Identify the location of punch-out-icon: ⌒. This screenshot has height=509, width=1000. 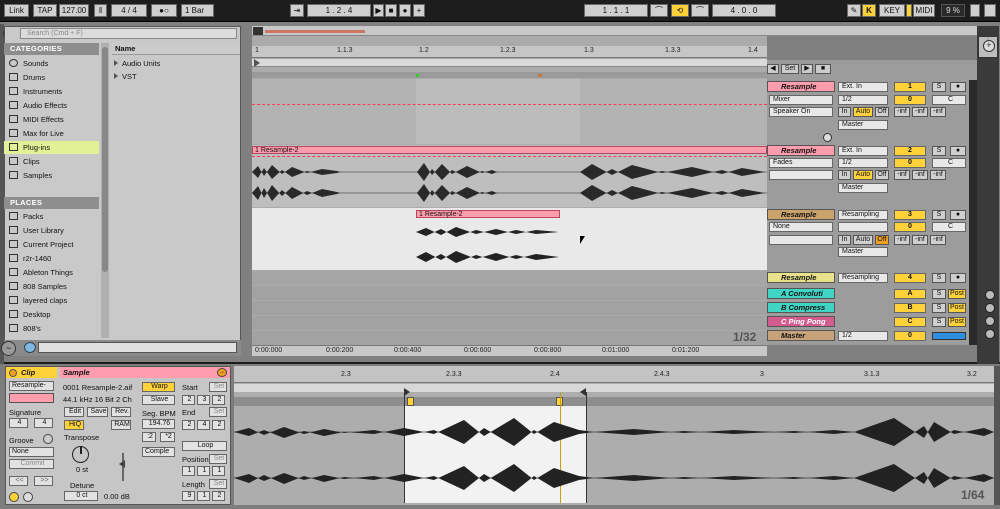
(700, 10).